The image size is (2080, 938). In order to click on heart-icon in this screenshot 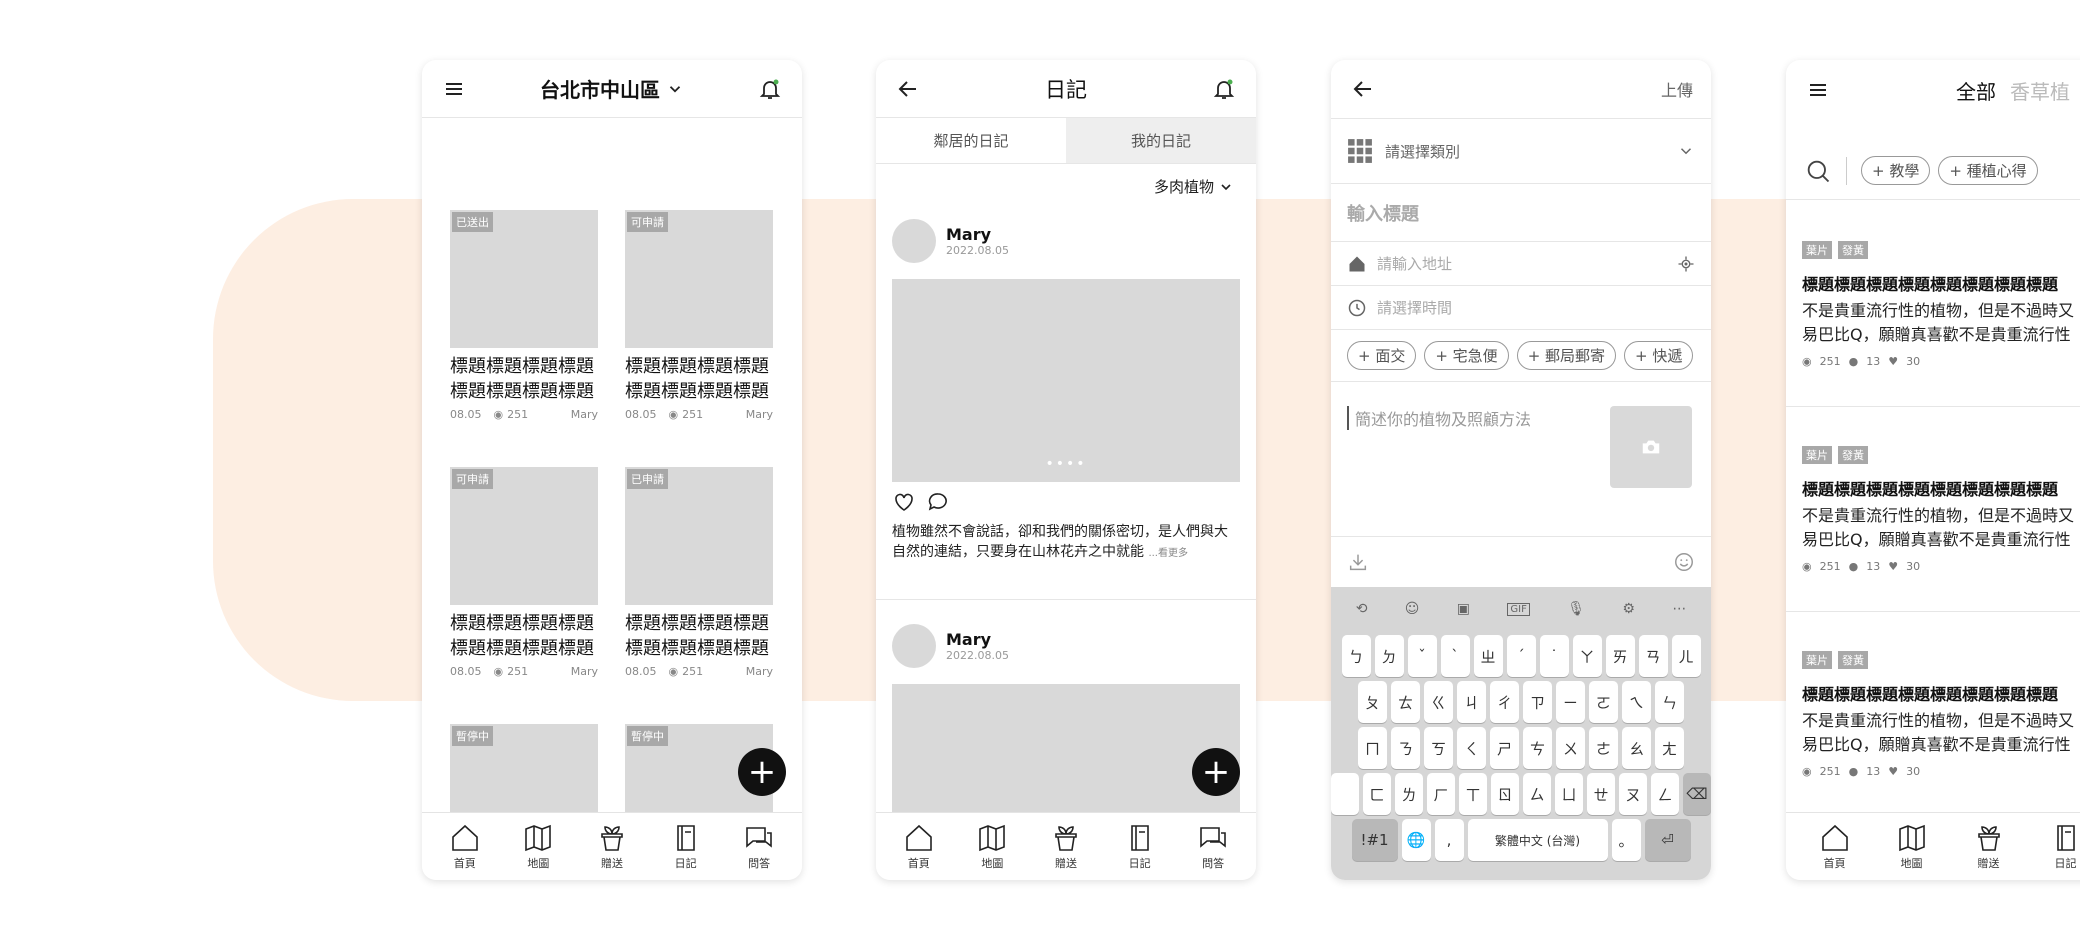, I will do `click(904, 502)`.